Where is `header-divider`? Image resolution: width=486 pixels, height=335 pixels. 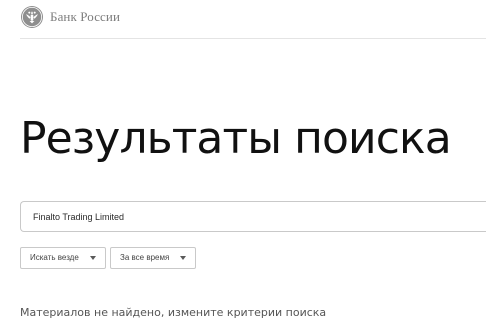 header-divider is located at coordinates (253, 38).